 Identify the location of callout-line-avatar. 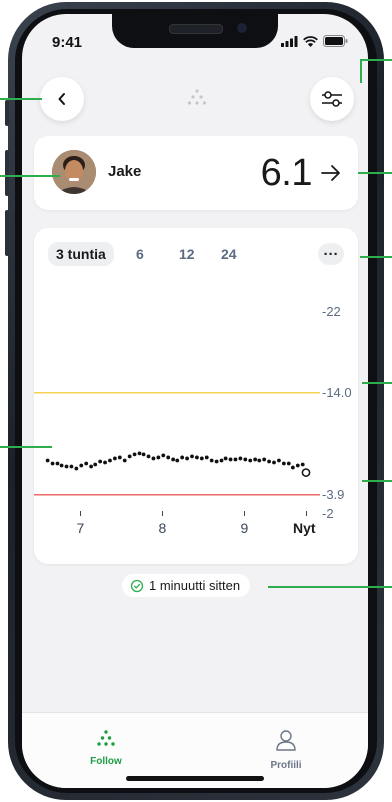
(30, 176).